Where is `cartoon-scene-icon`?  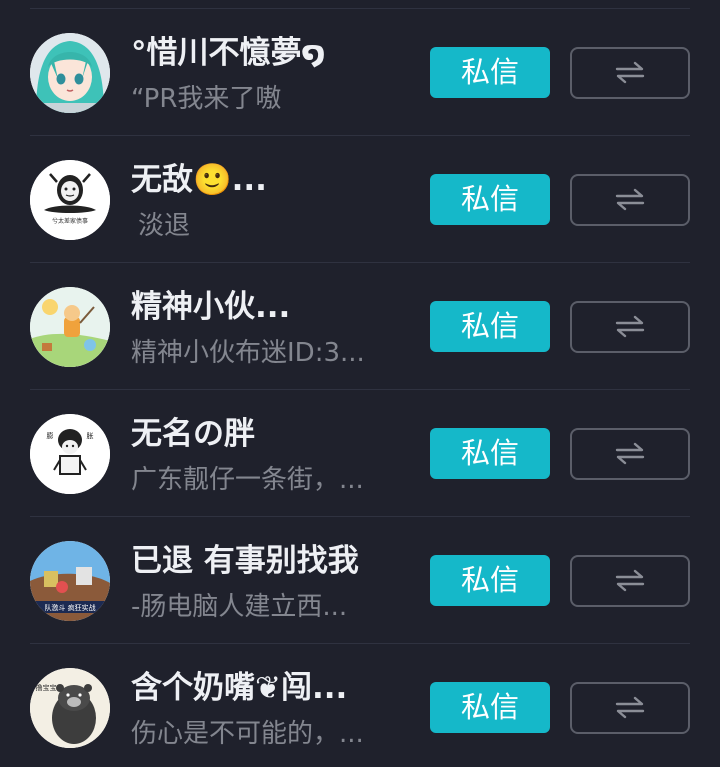 cartoon-scene-icon is located at coordinates (70, 327).